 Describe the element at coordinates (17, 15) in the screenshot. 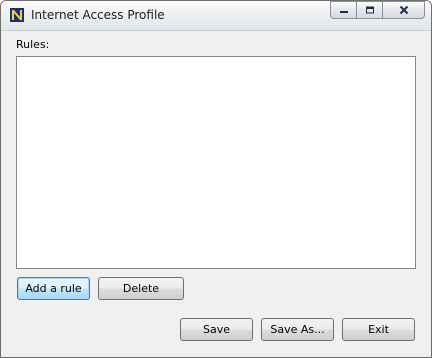

I see `app-logo-icon` at that location.